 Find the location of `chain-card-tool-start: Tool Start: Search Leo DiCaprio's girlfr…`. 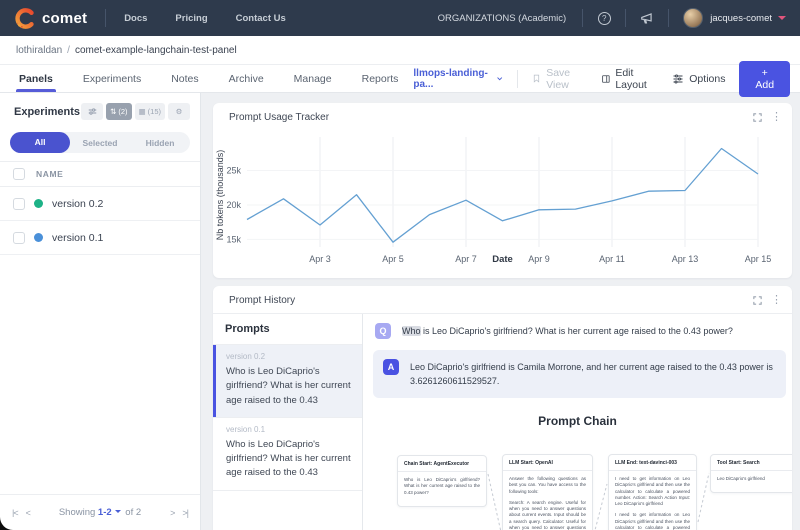

chain-card-tool-start: Tool Start: Search Leo DiCaprio's girlfr… is located at coordinates (751, 474).